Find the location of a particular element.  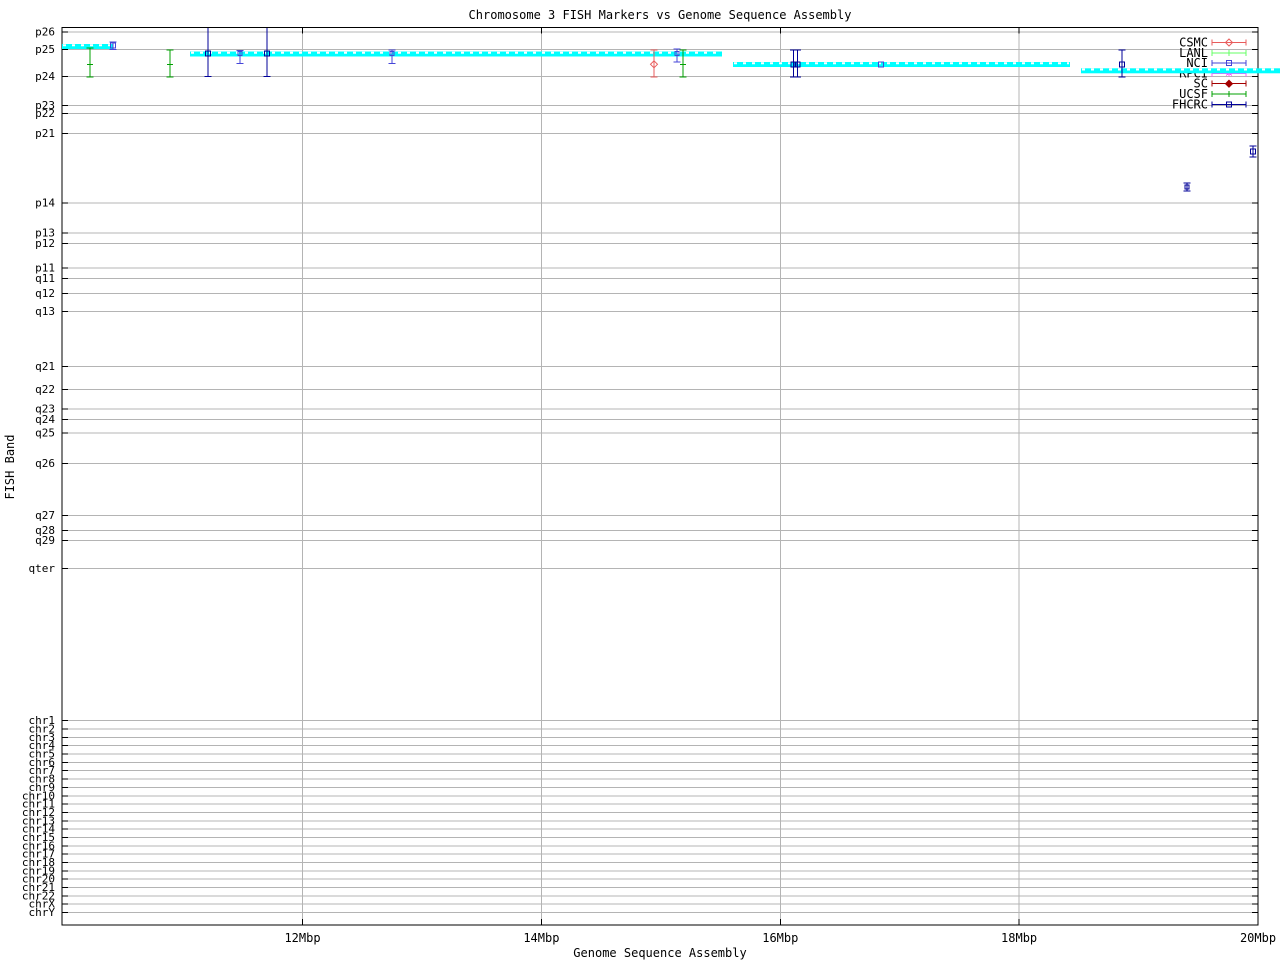

band-axis-label: qter is located at coordinates (42, 568).